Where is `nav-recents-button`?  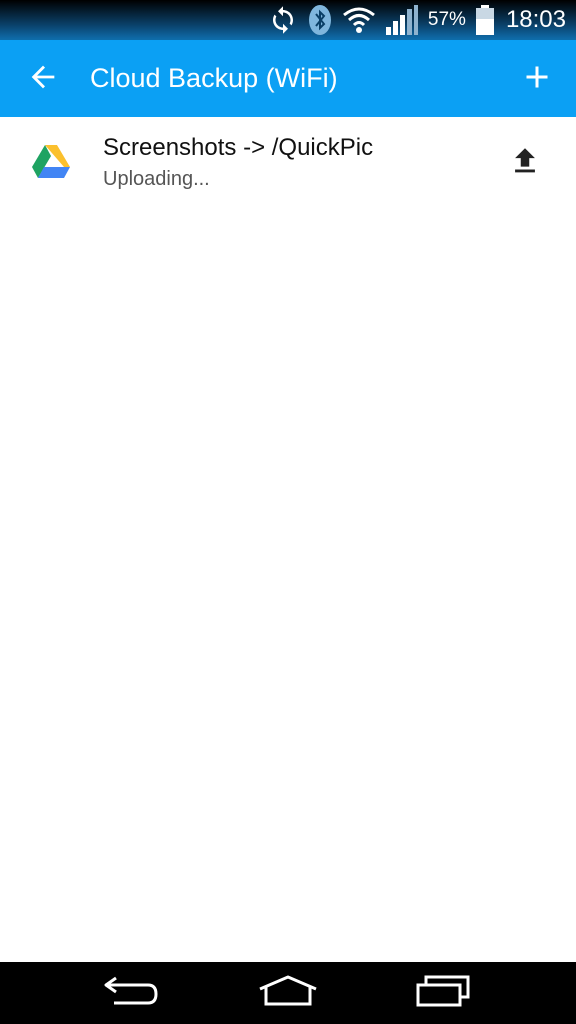 nav-recents-button is located at coordinates (443, 993).